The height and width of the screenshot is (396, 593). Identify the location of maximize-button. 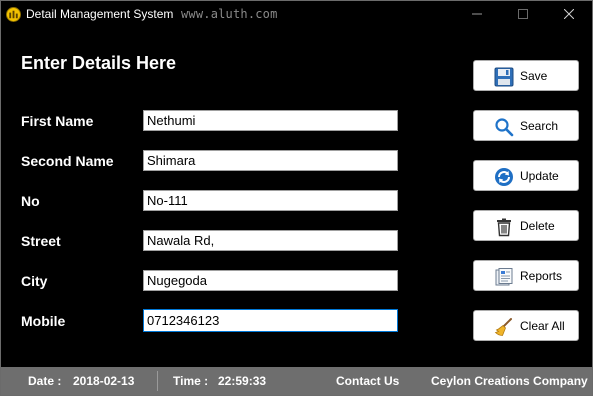
(523, 14).